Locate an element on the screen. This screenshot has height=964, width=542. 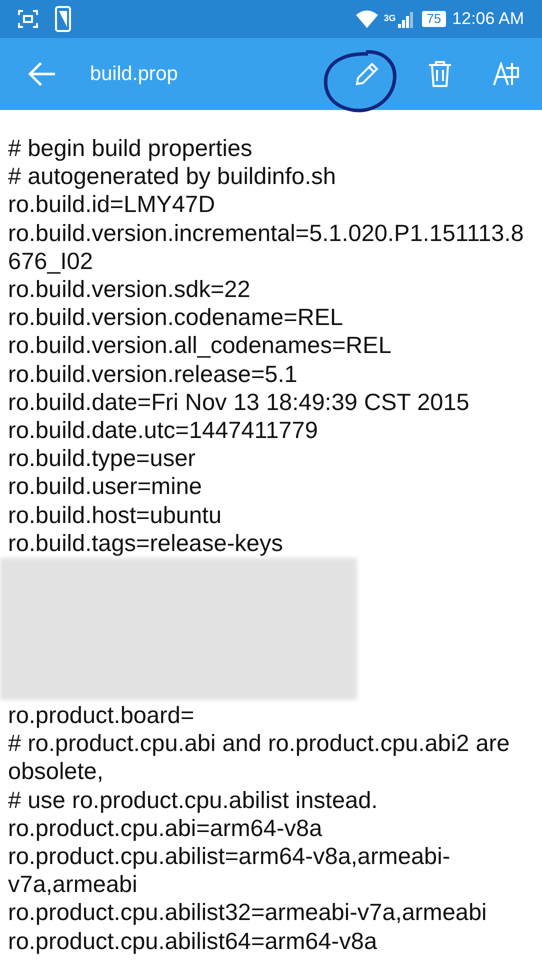
file-line: ro.build.version.all_codenames=REL is located at coordinates (200, 345).